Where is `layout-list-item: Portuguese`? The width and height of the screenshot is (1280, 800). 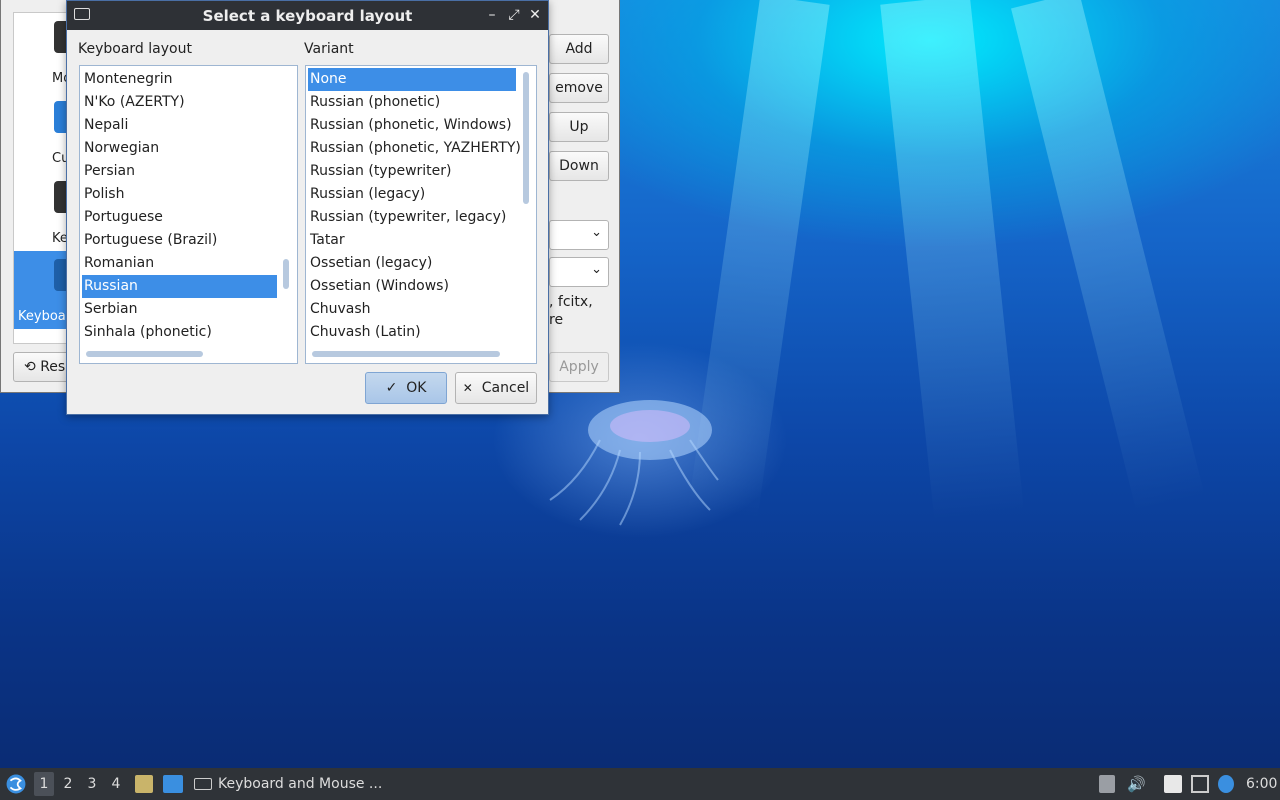
layout-list-item: Portuguese is located at coordinates (179, 217).